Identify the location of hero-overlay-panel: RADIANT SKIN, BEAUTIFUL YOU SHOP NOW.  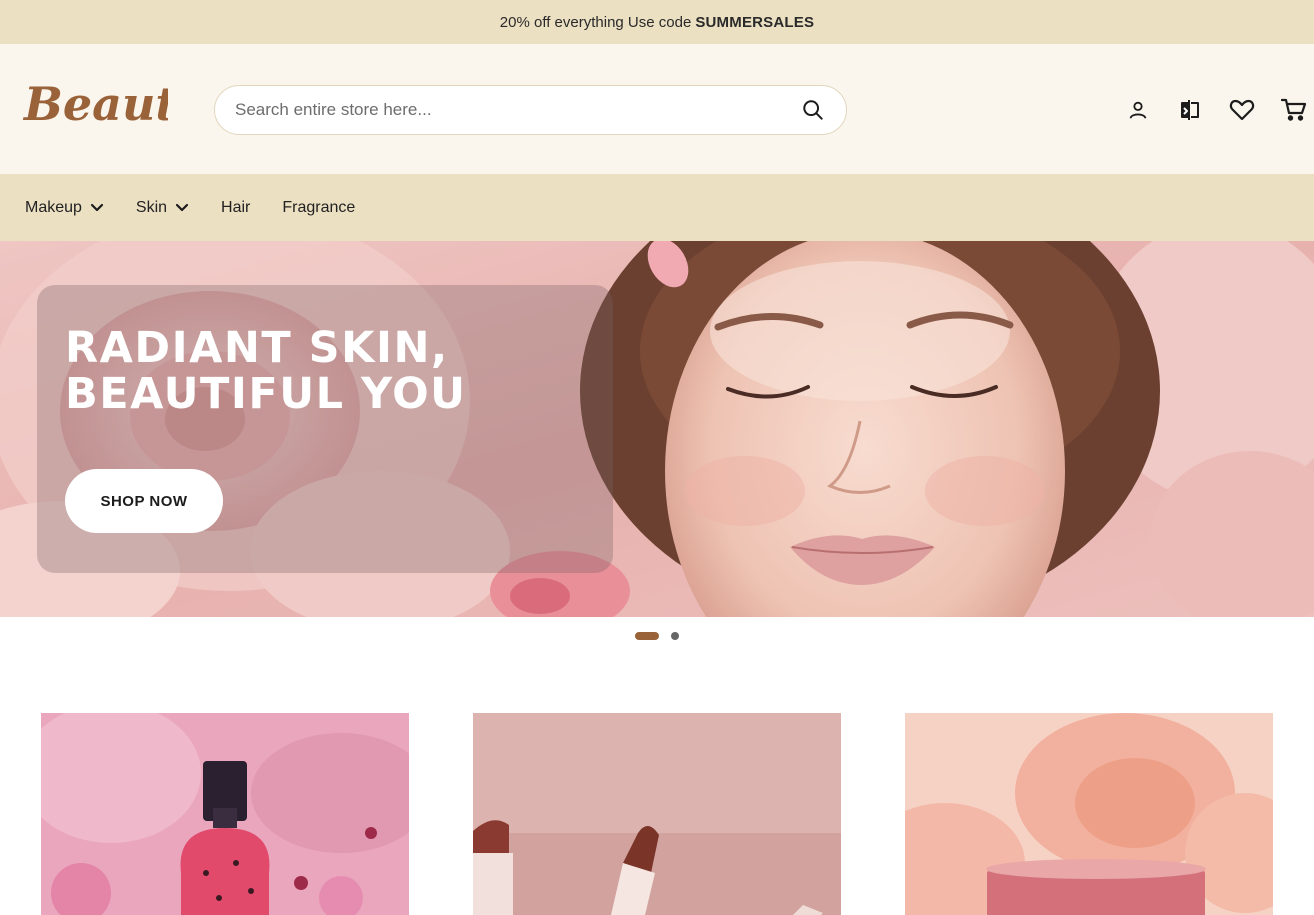
(325, 429).